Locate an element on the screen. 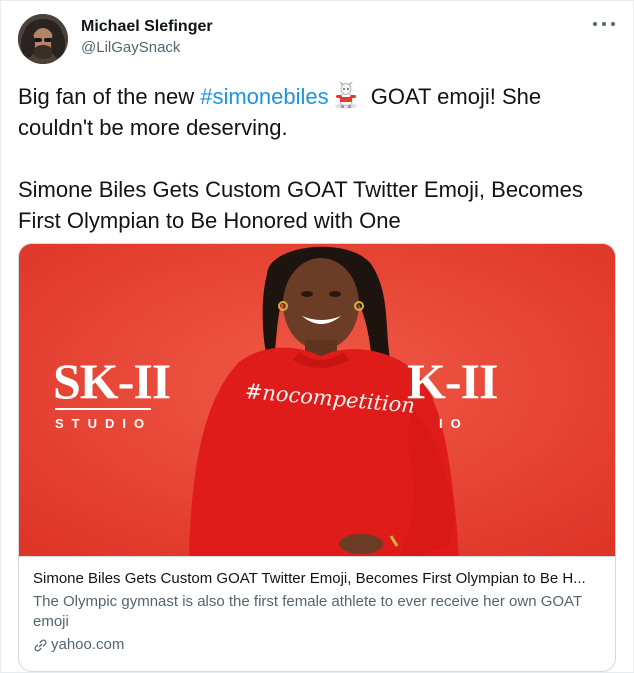 This screenshot has height=673, width=634. more-options-icon is located at coordinates (604, 24).